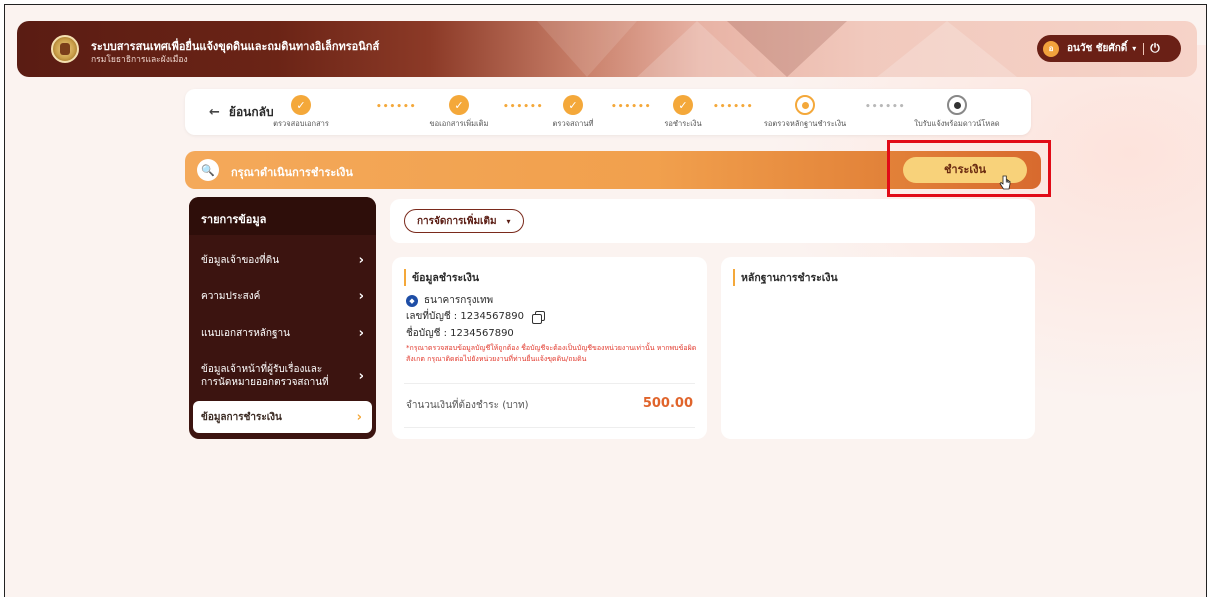 This screenshot has height=597, width=1211. What do you see at coordinates (538, 317) in the screenshot?
I see `copy-icon` at bounding box center [538, 317].